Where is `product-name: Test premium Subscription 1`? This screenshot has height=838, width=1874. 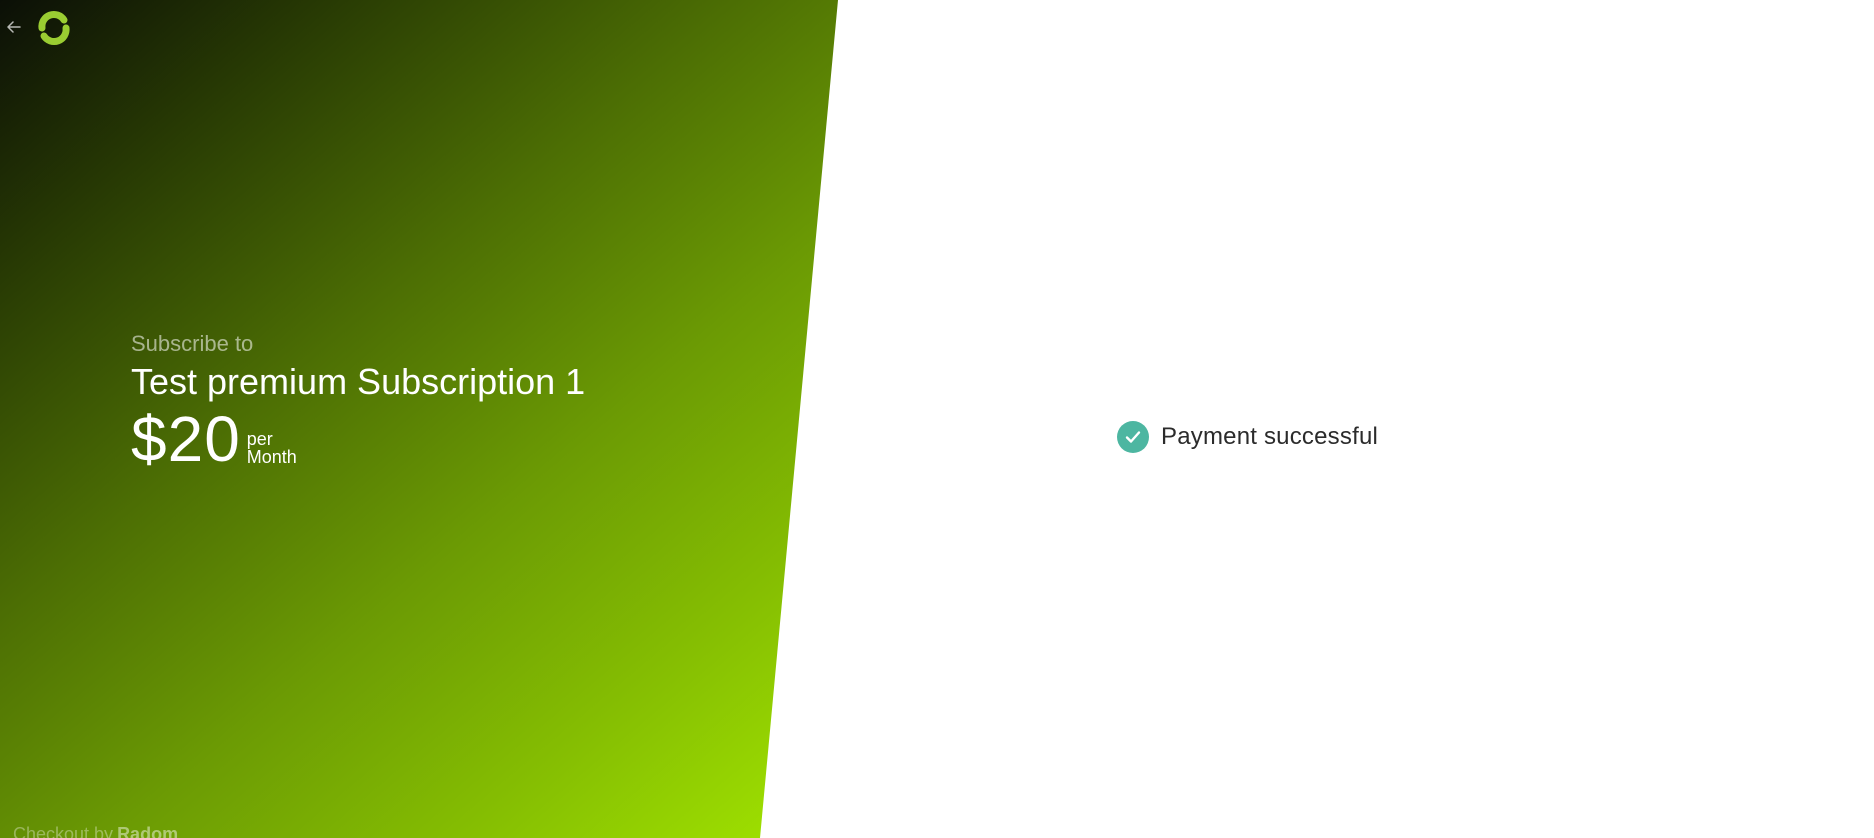
product-name: Test premium Subscription 1 is located at coordinates (358, 381).